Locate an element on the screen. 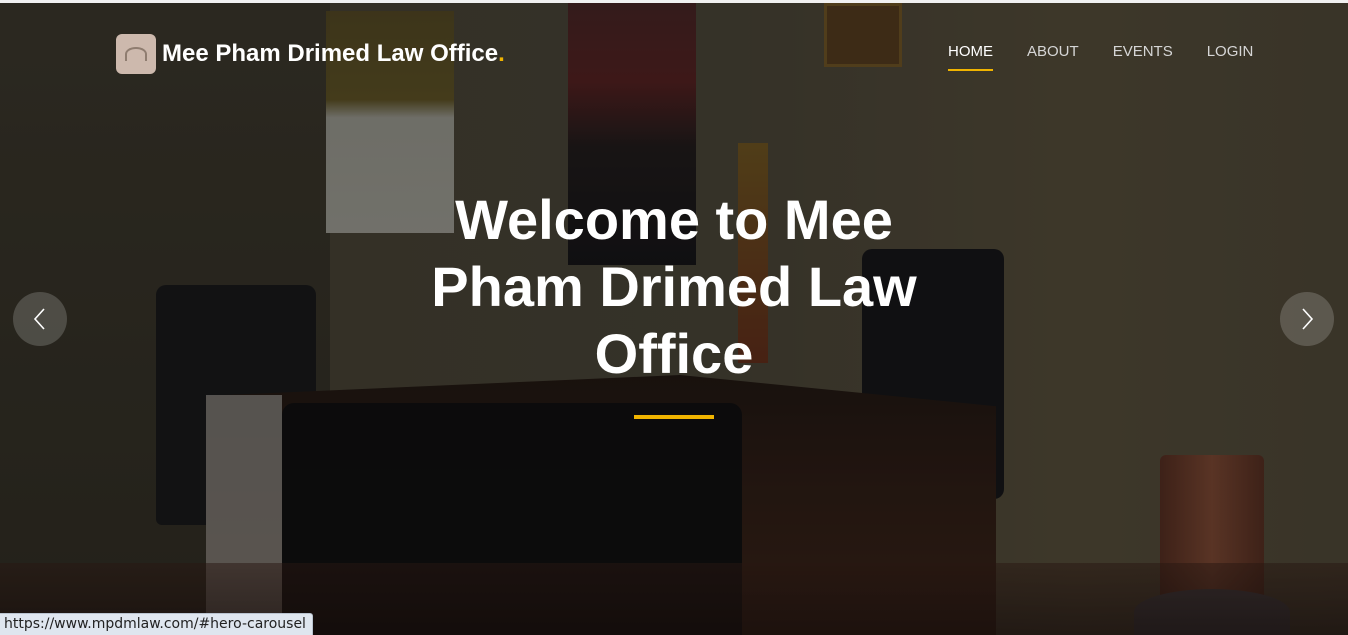  chevron-right-icon is located at coordinates (1308, 319).